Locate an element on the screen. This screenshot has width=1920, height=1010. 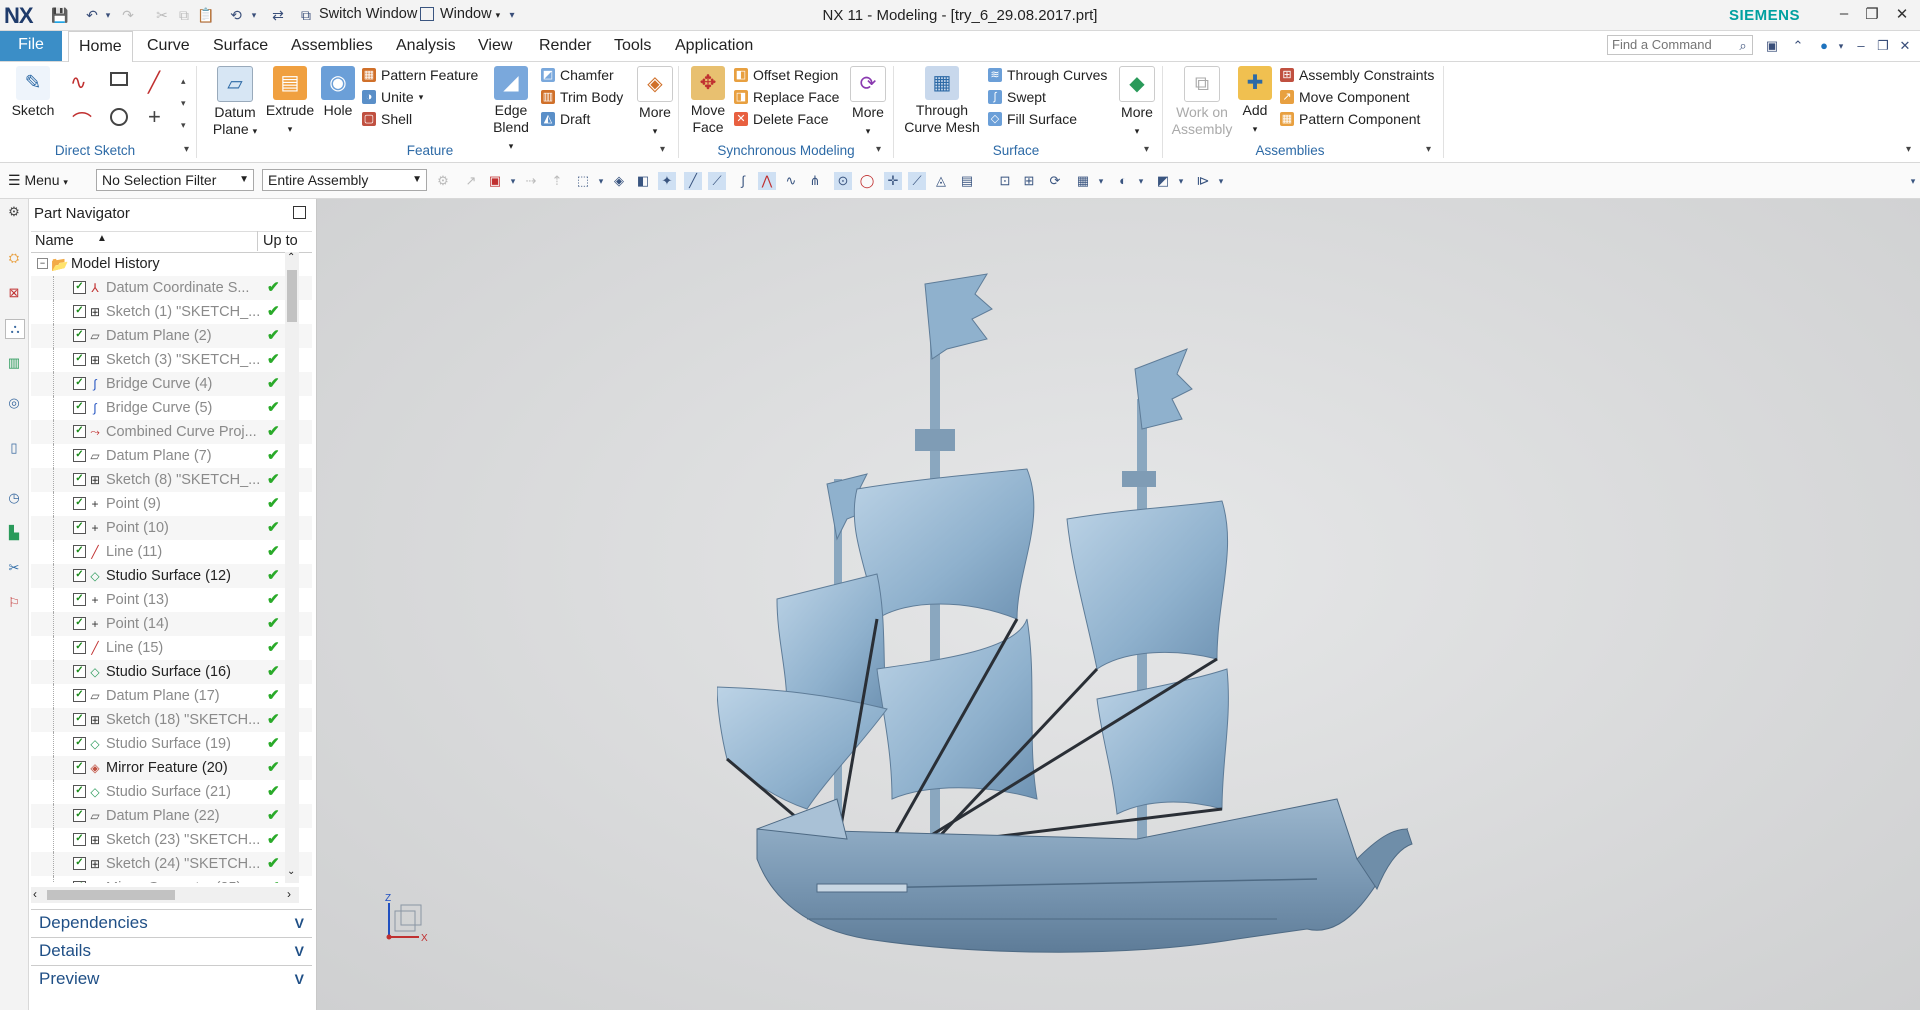
tree-row: ✓ ⊞ Sketch (8) "SKETCH_... ✔ is located at coordinates (171, 480).